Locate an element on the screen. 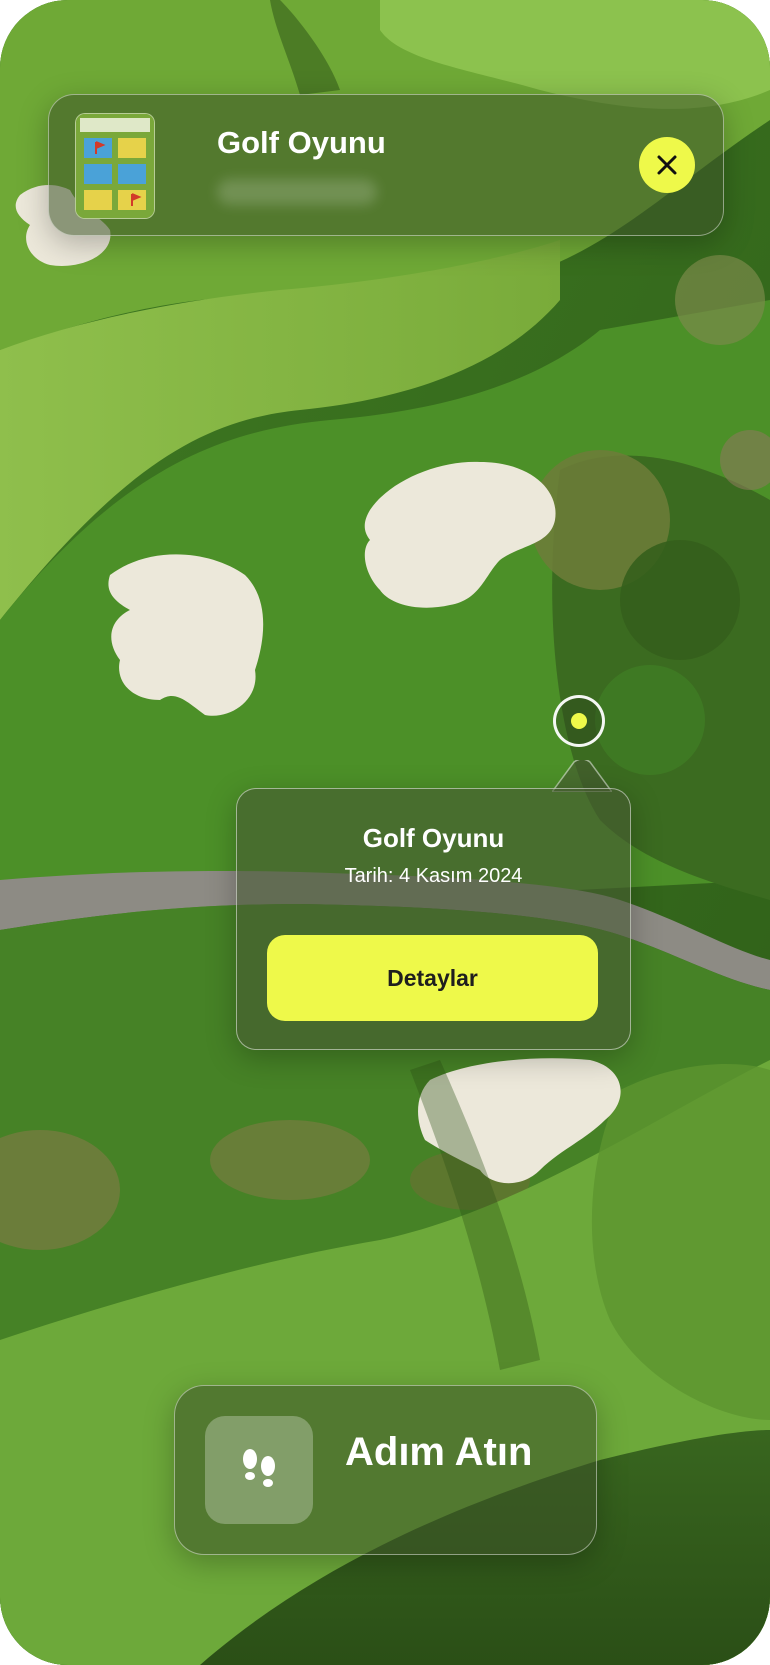 The image size is (770, 1665). location-pin-icon is located at coordinates (579, 721).